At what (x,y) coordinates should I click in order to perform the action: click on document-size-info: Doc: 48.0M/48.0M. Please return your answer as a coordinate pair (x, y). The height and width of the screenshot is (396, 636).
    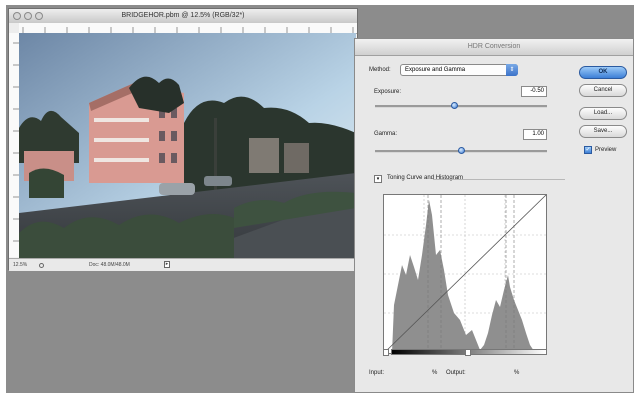
    Looking at the image, I should click on (109, 265).